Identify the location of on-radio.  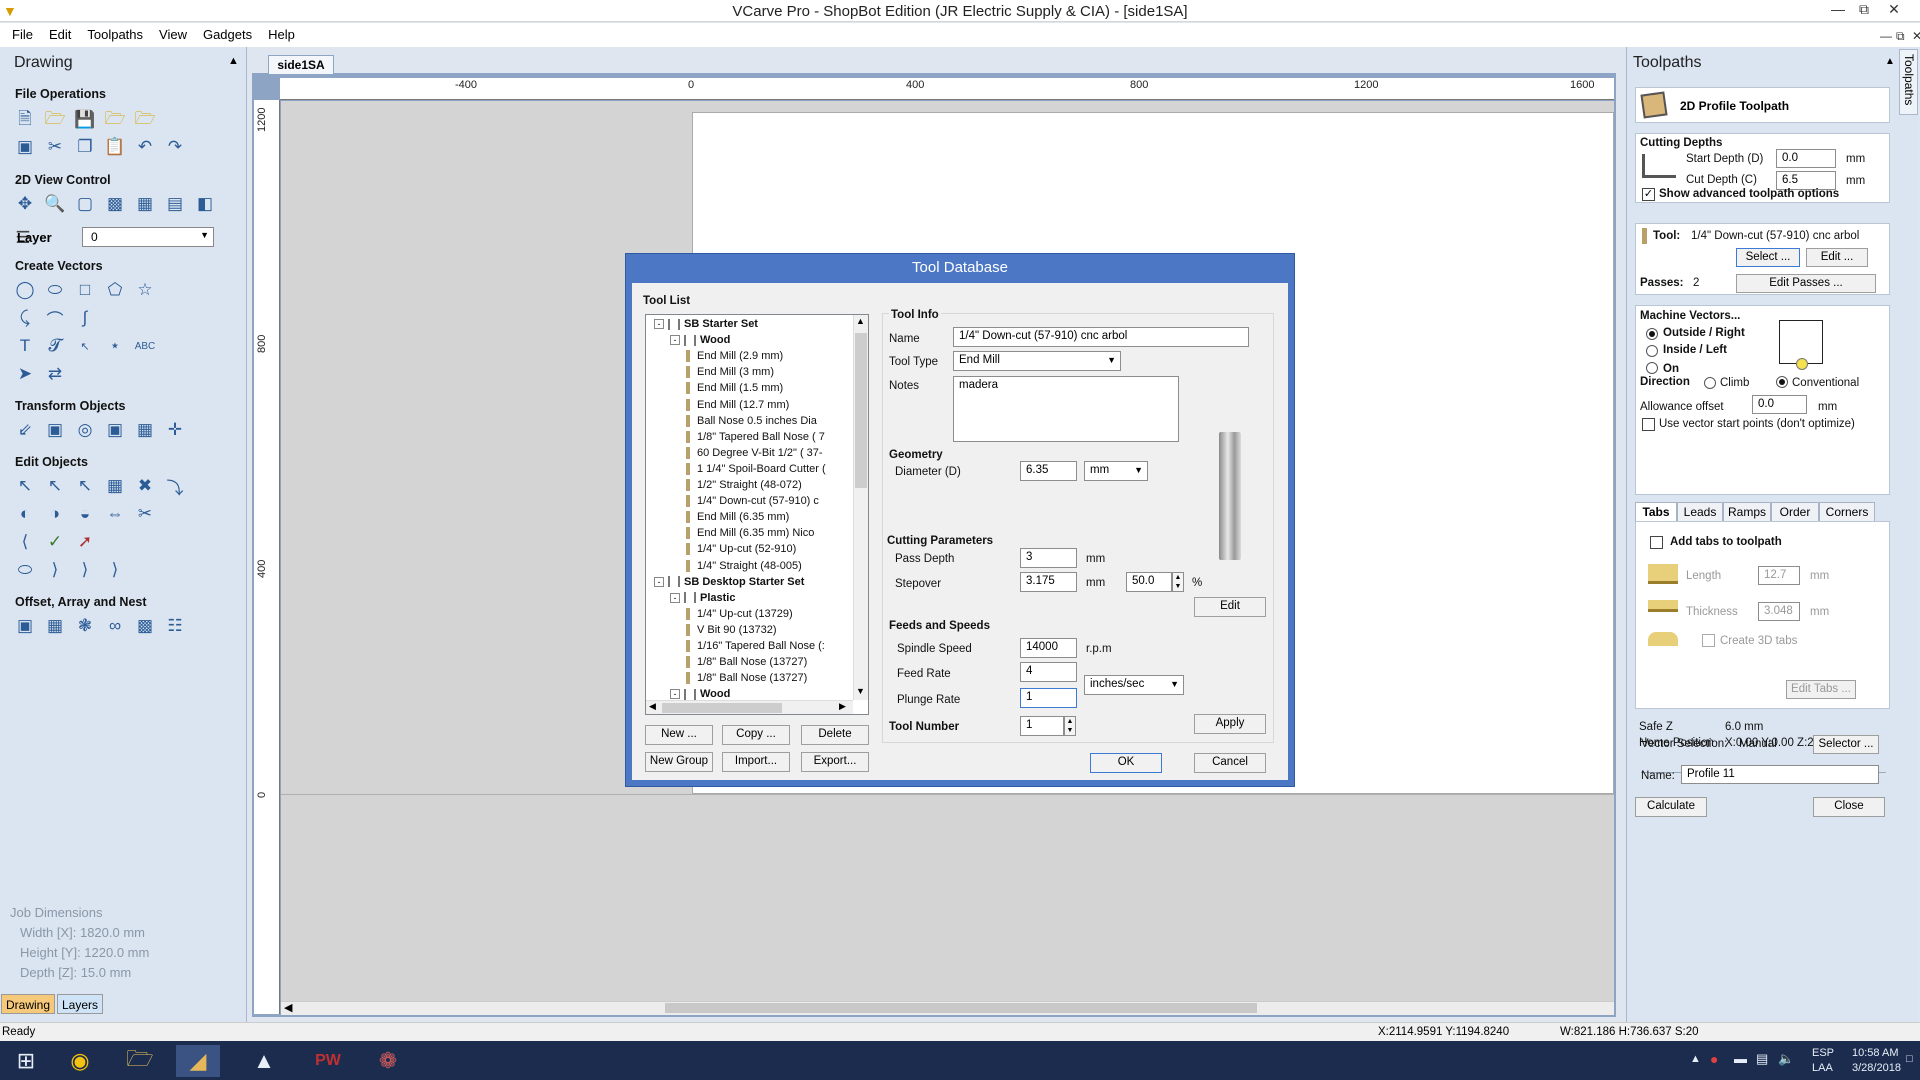
(1652, 368).